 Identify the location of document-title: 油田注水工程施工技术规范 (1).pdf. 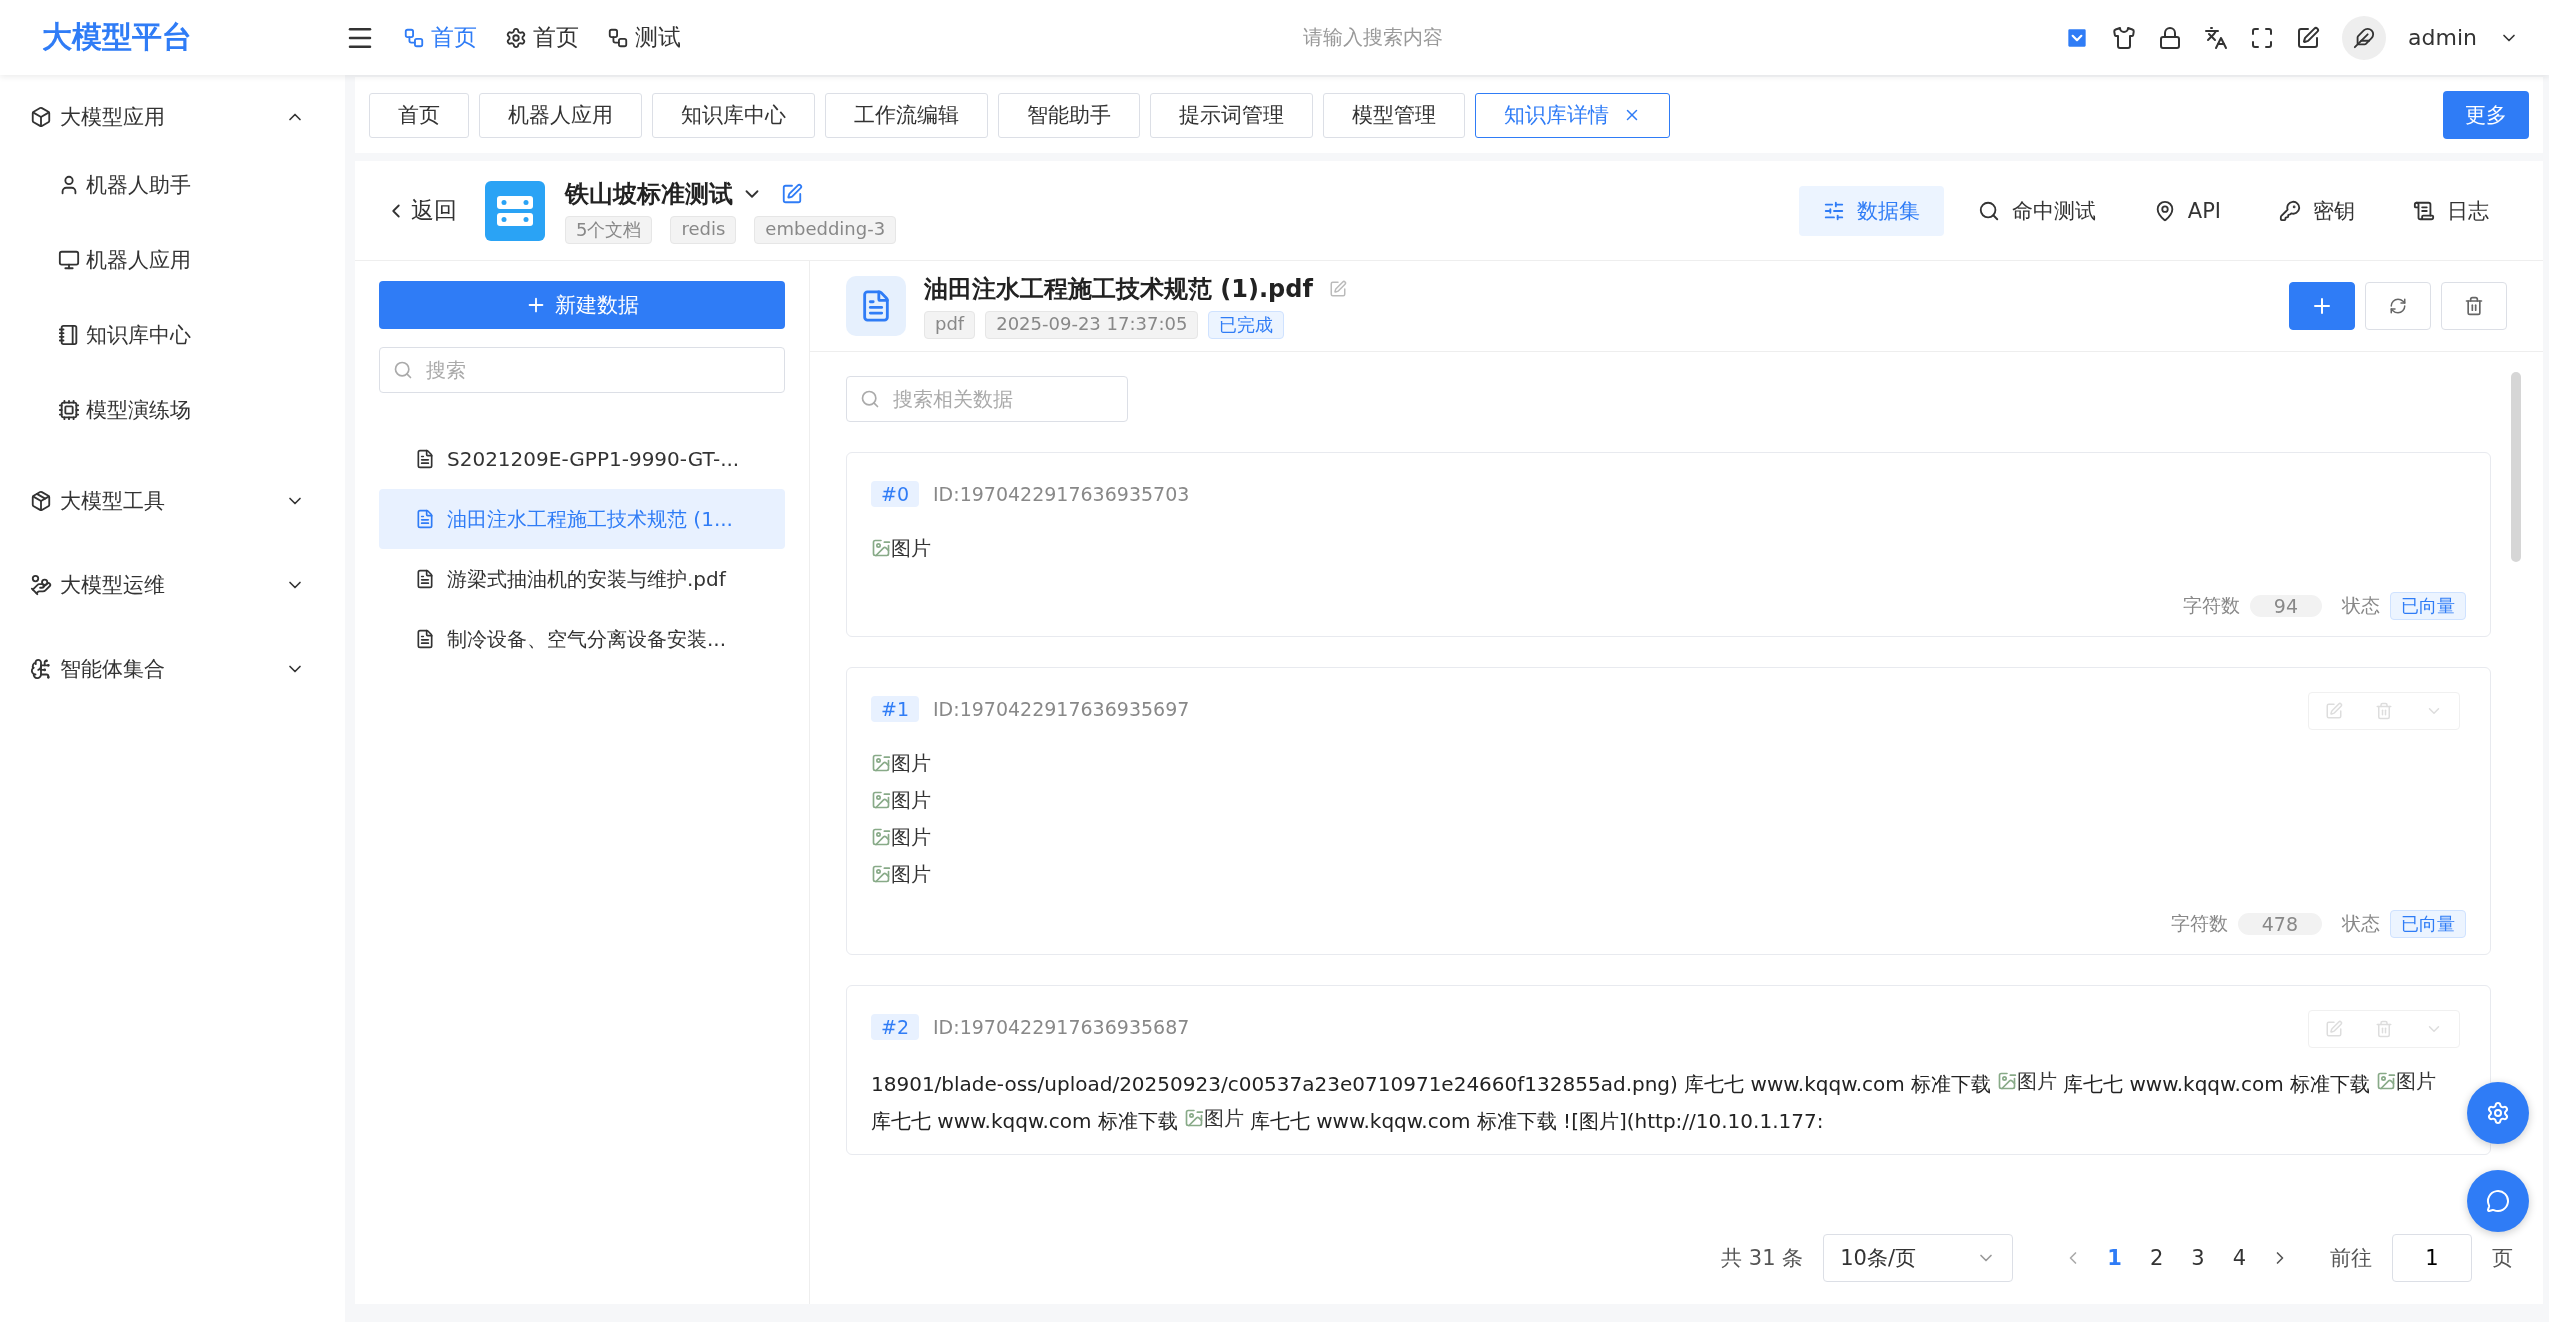
(1118, 289).